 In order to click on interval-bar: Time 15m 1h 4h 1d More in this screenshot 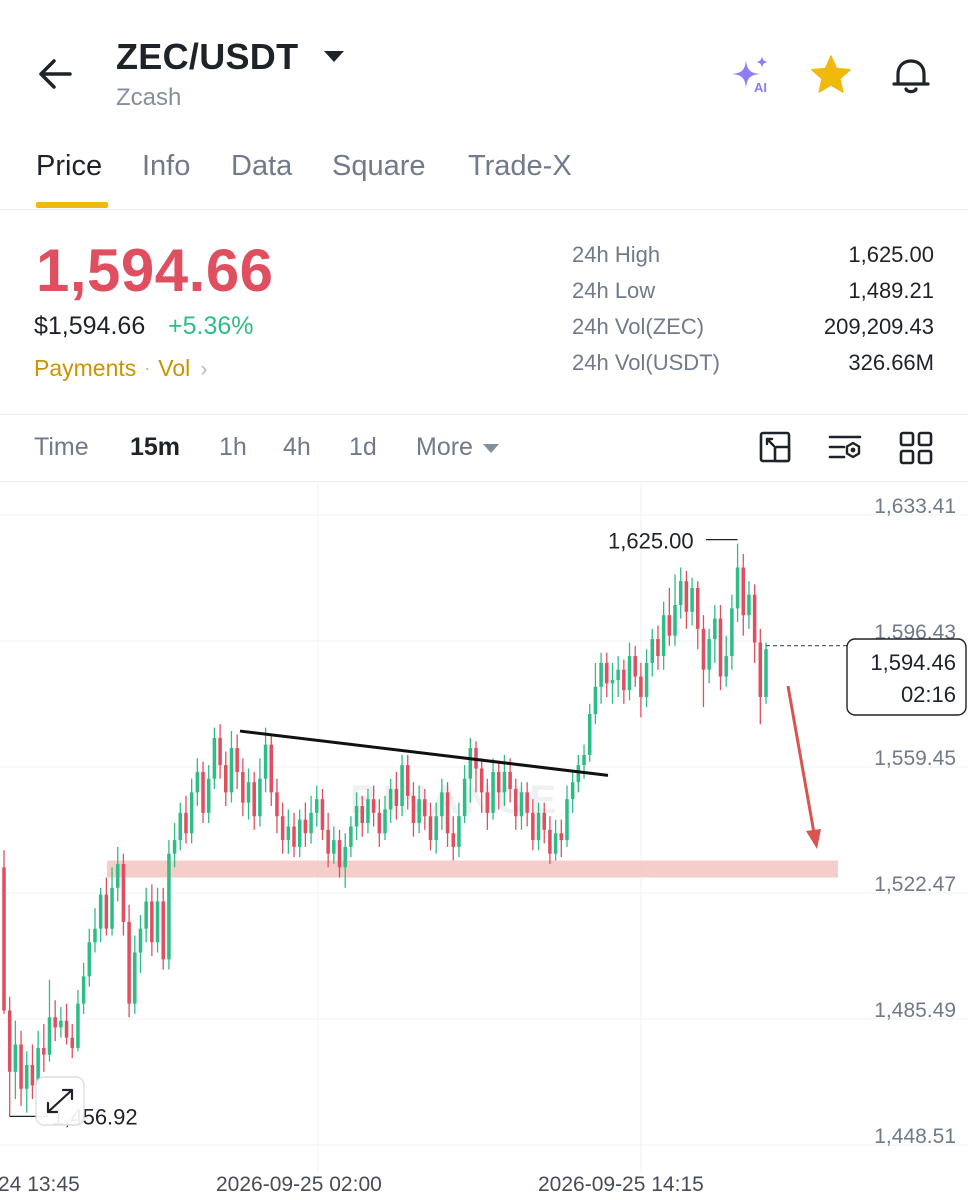, I will do `click(484, 448)`.